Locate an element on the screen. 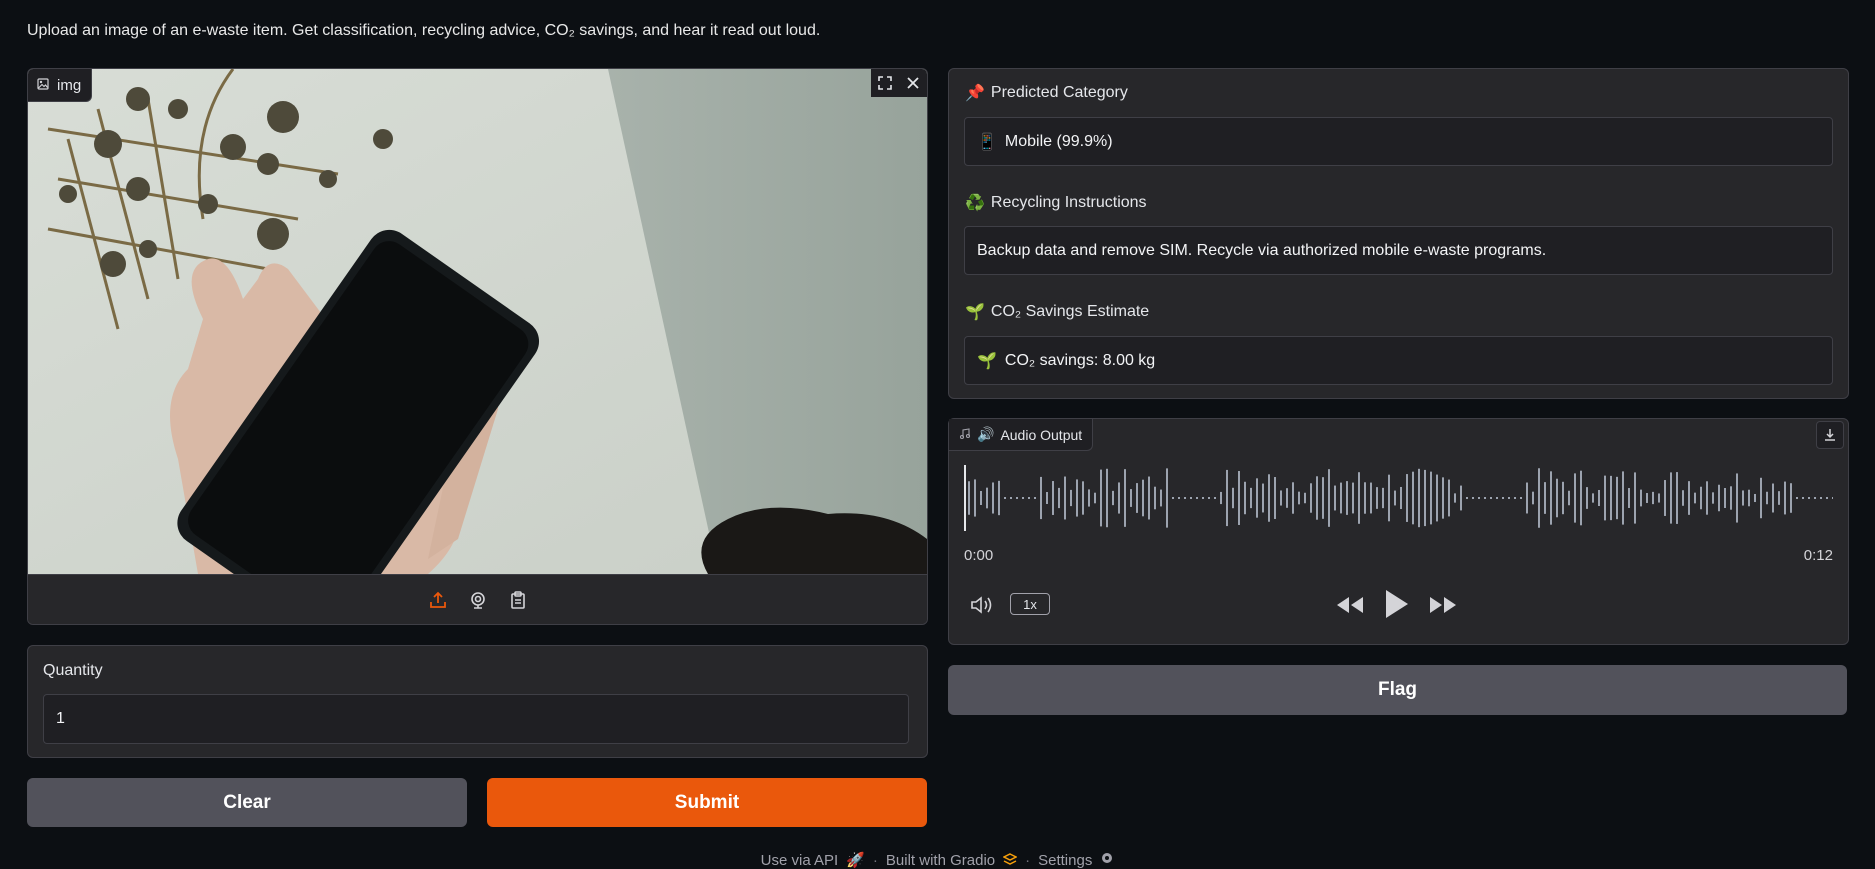 The image size is (1875, 869). use-via-api-link: Use via API is located at coordinates (800, 860).